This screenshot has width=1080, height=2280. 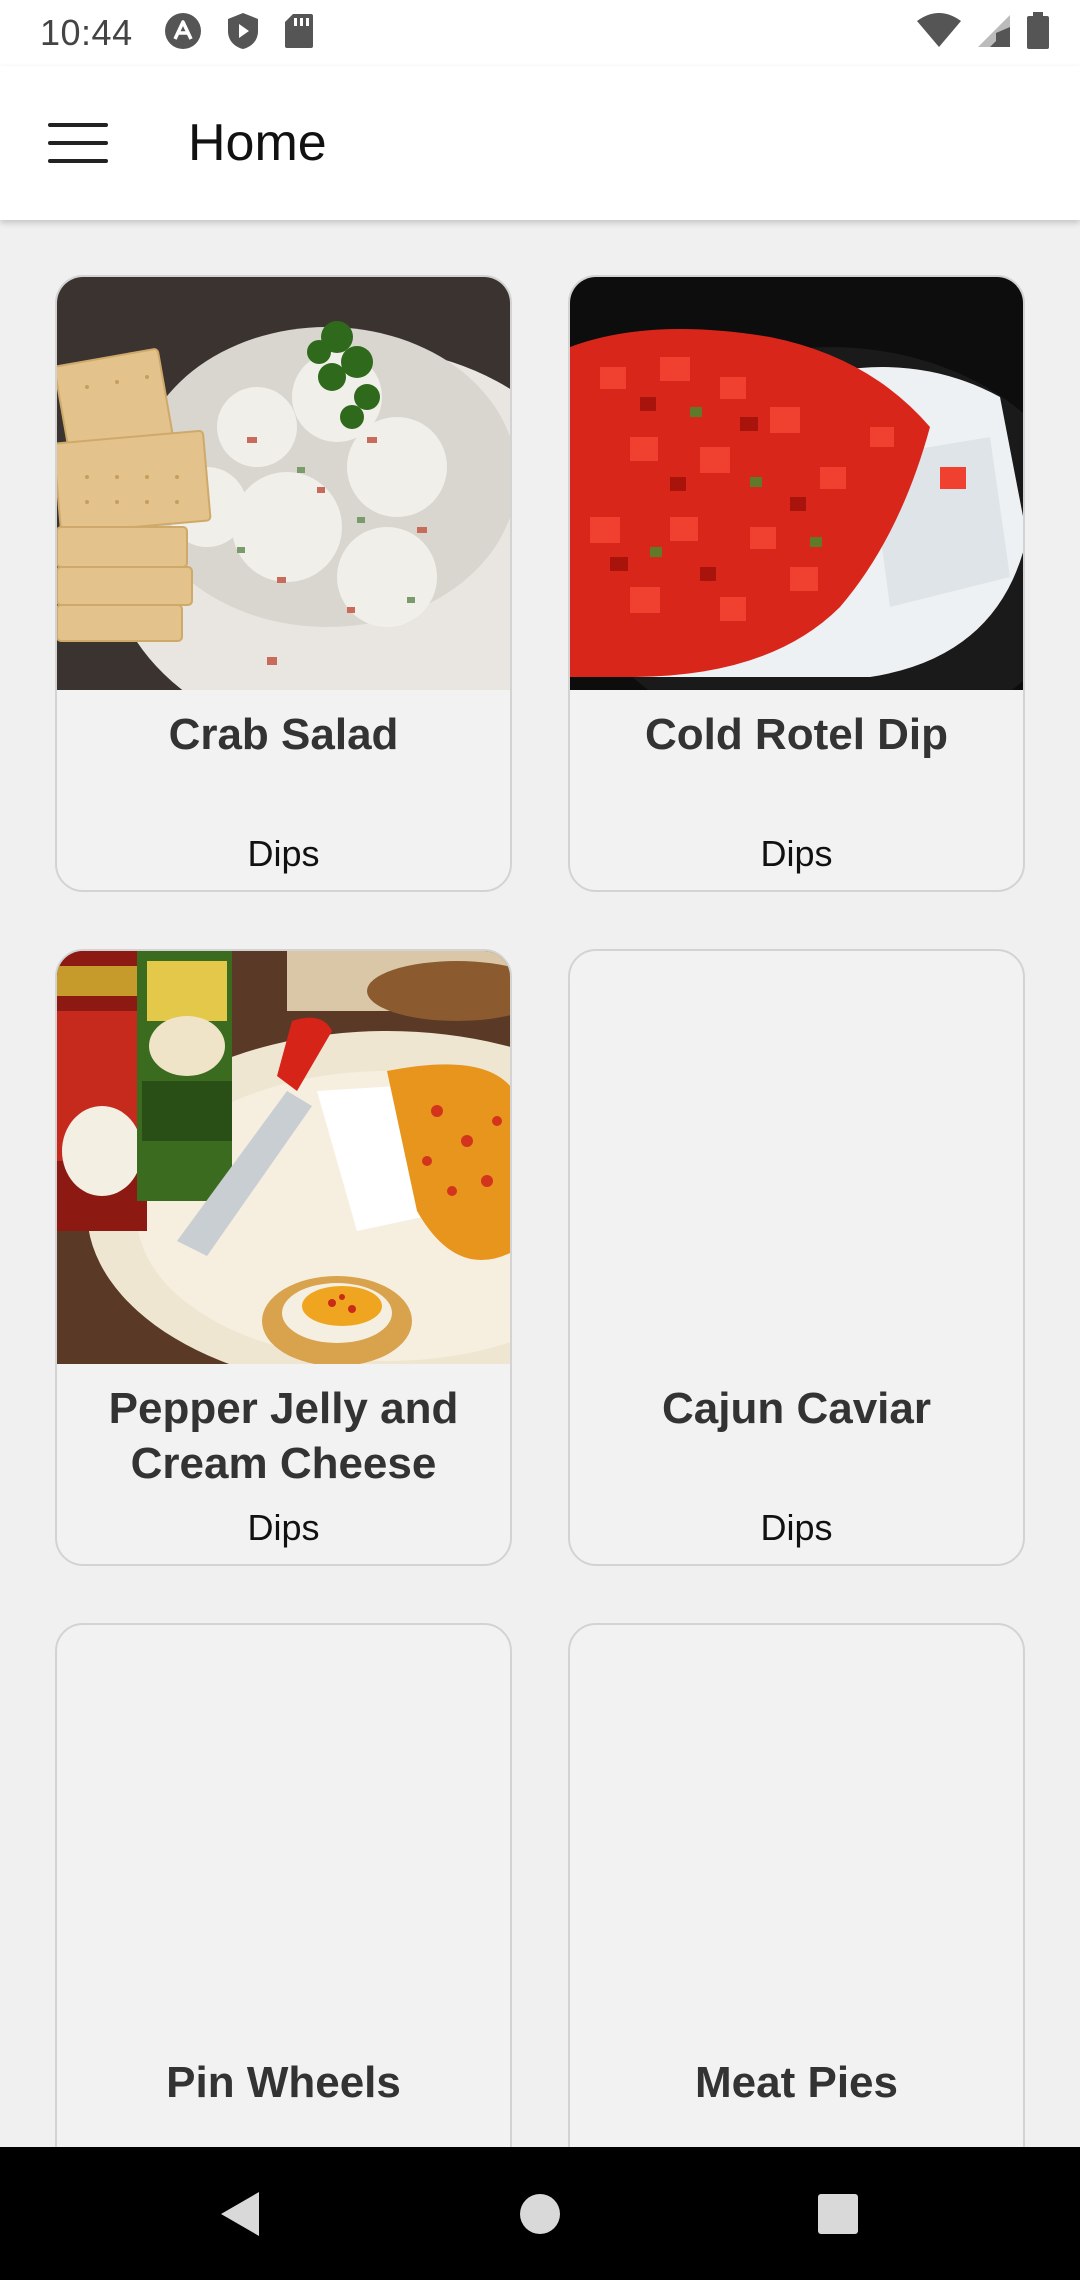 I want to click on recipe-card: Pin Wheels, so click(x=283, y=1885).